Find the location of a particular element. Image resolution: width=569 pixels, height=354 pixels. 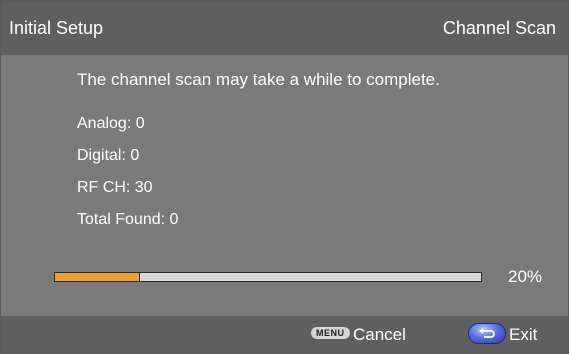

analog-count: Analog: 0 is located at coordinates (111, 123).